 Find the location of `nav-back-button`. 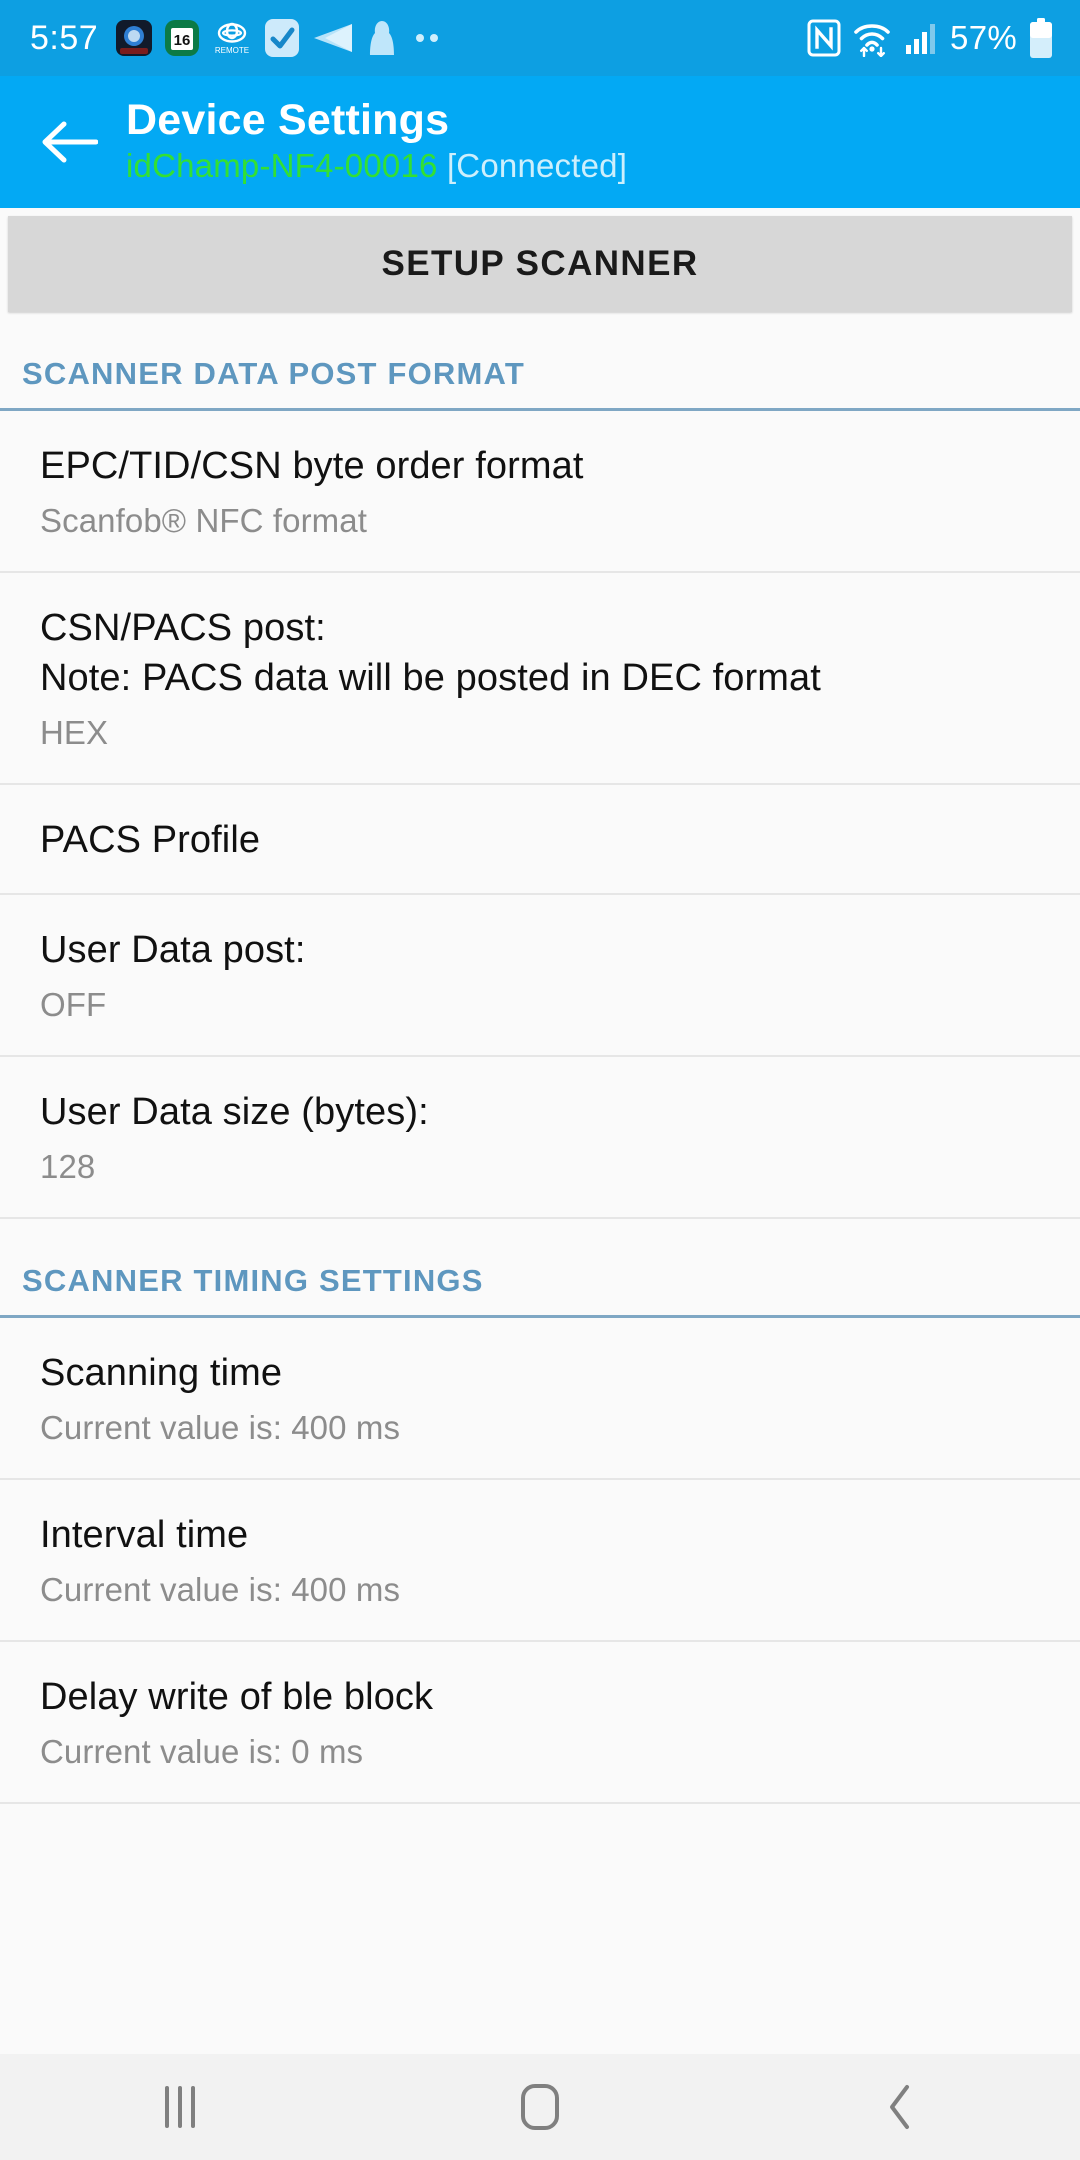

nav-back-button is located at coordinates (900, 2107).